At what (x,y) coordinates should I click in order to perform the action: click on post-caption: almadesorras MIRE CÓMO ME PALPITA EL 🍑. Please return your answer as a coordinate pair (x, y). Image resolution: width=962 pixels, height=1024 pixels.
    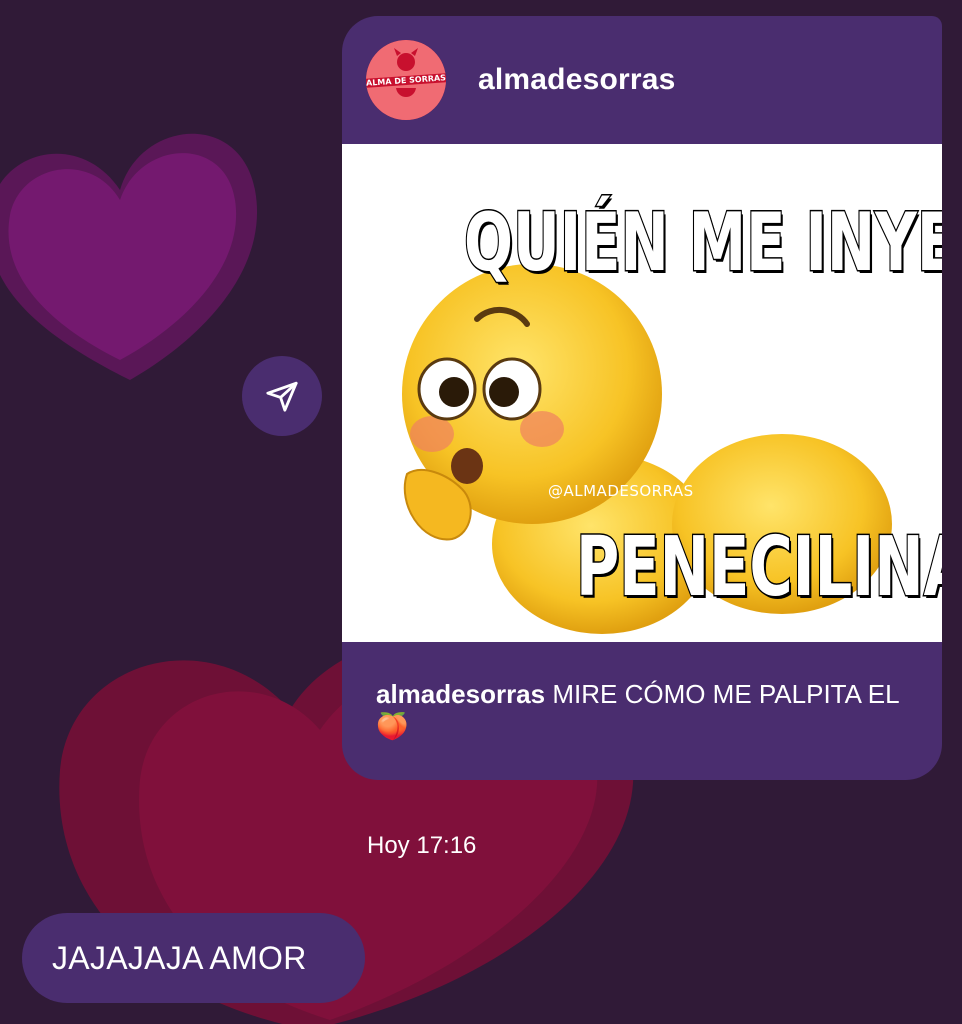
    Looking at the image, I should click on (639, 710).